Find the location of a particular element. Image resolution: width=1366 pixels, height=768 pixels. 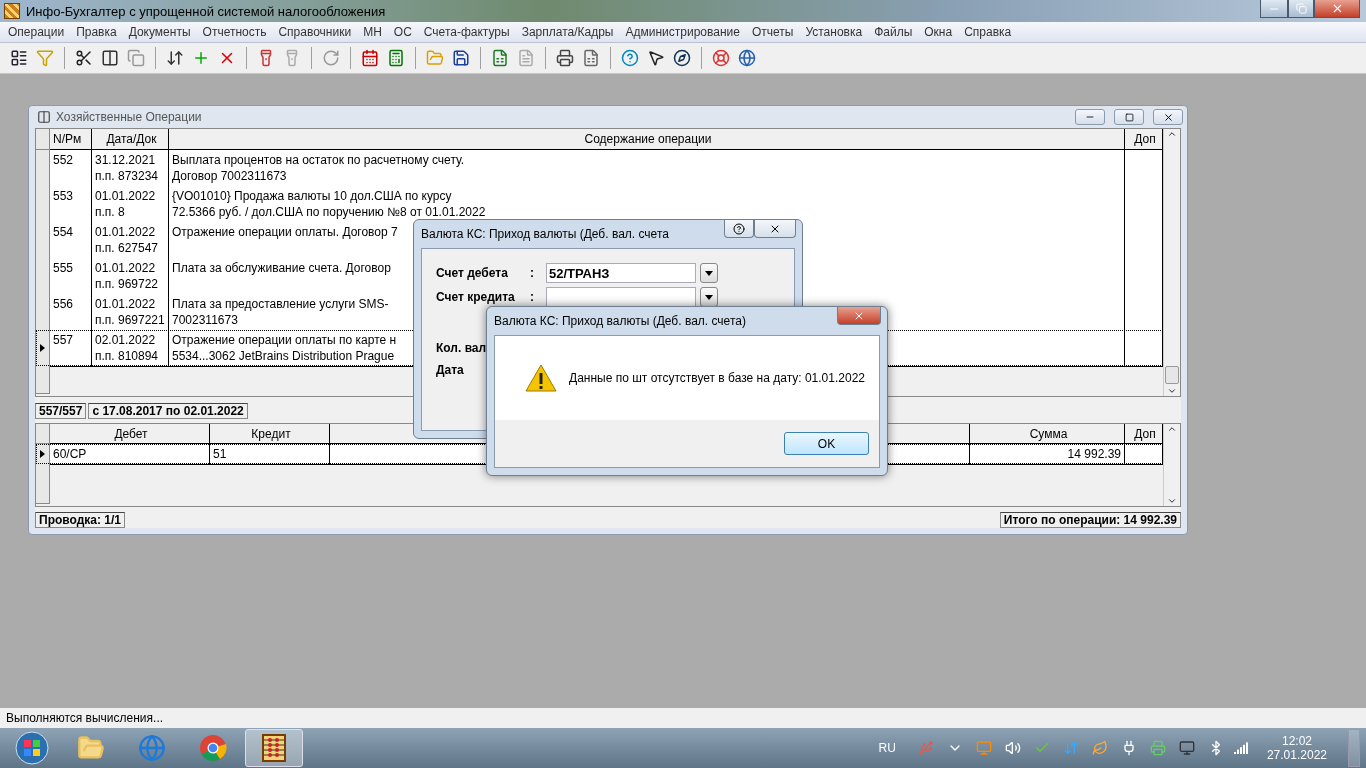

record-count: 557/557 is located at coordinates (61, 411).